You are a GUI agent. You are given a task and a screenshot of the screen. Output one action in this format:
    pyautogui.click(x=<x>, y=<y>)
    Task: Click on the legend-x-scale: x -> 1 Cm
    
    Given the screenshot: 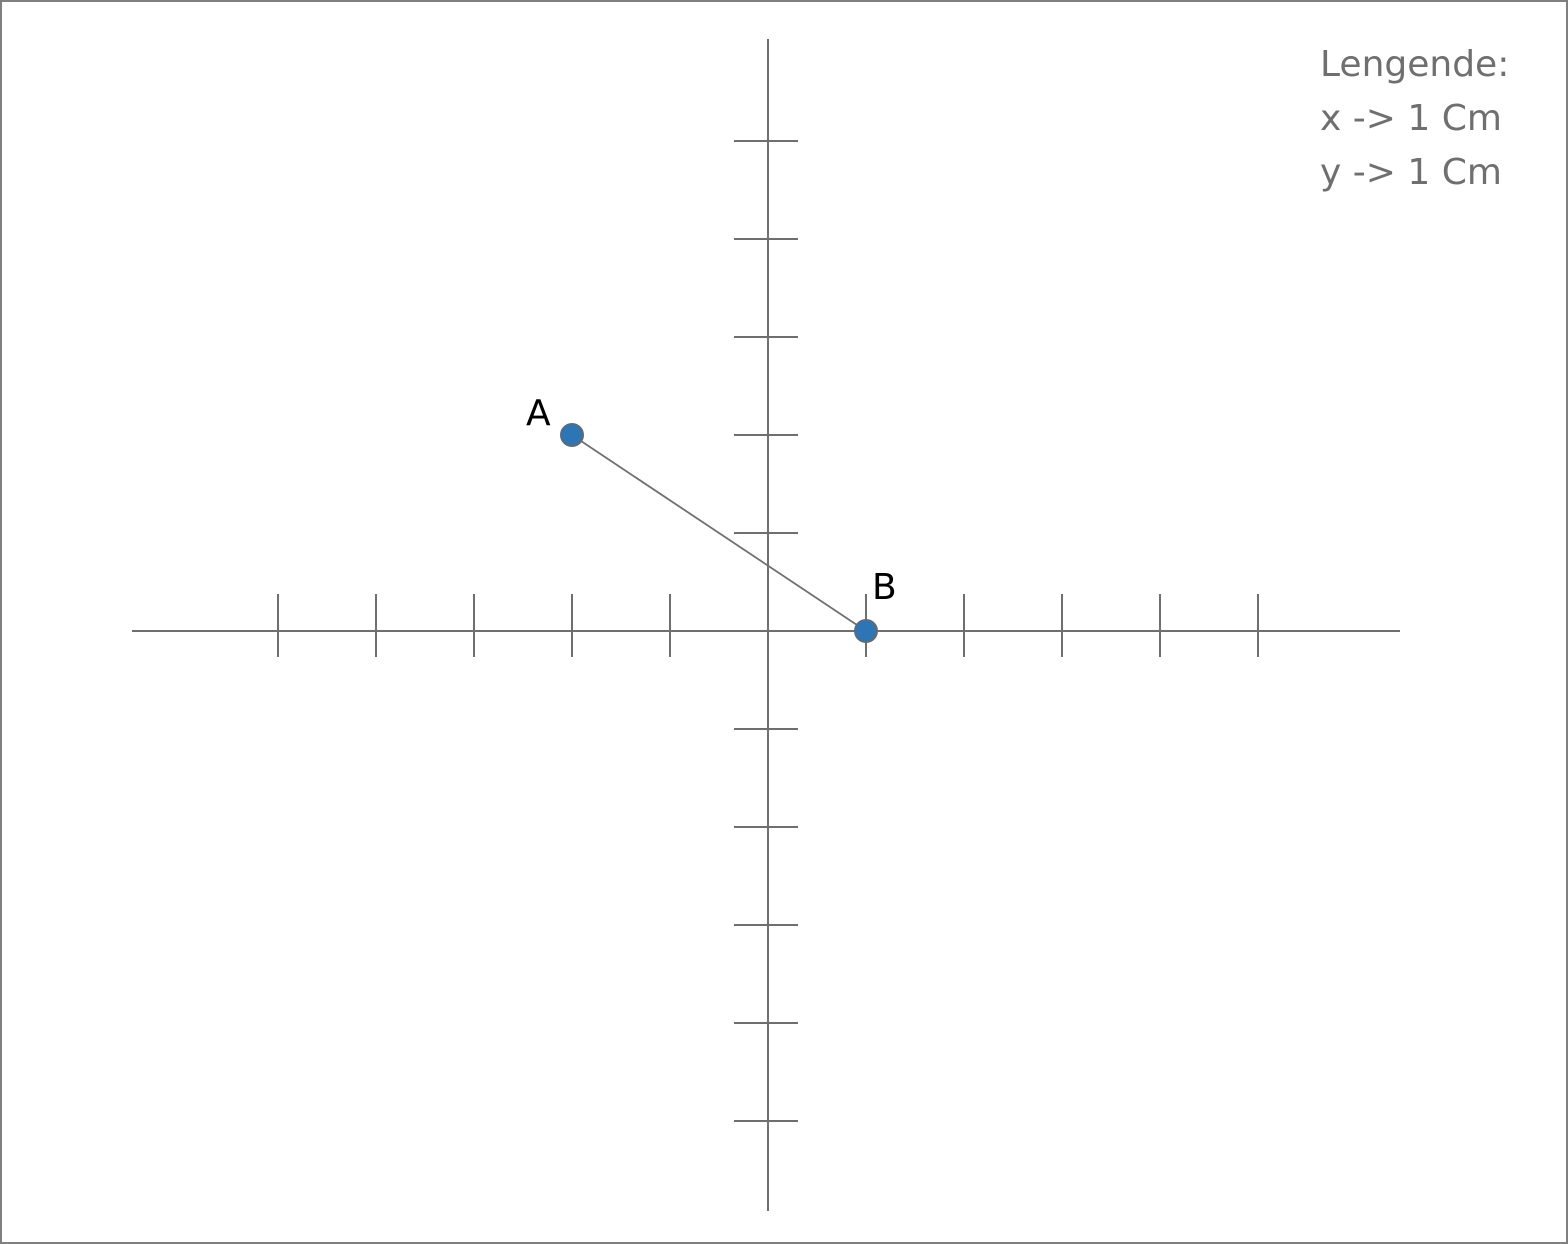 What is the action you would take?
    pyautogui.click(x=1411, y=118)
    